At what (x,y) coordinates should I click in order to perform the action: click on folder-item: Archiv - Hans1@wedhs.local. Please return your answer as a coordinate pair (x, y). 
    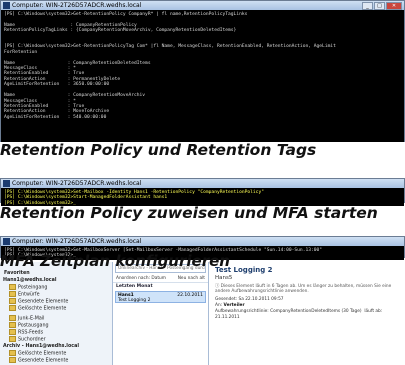
    Looking at the image, I should click on (56, 346).